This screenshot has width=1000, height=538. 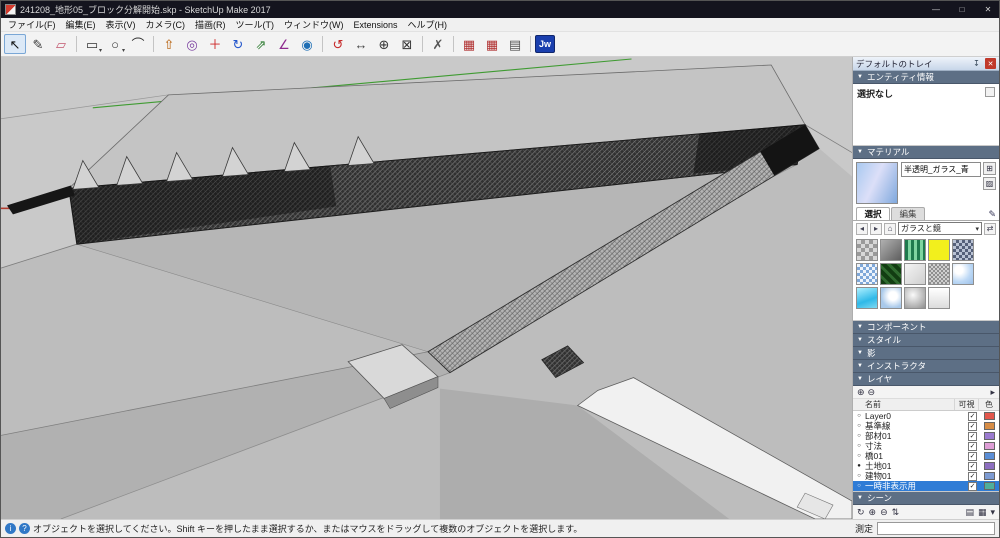 I want to click on tray-close-icon: ✕, so click(x=990, y=63).